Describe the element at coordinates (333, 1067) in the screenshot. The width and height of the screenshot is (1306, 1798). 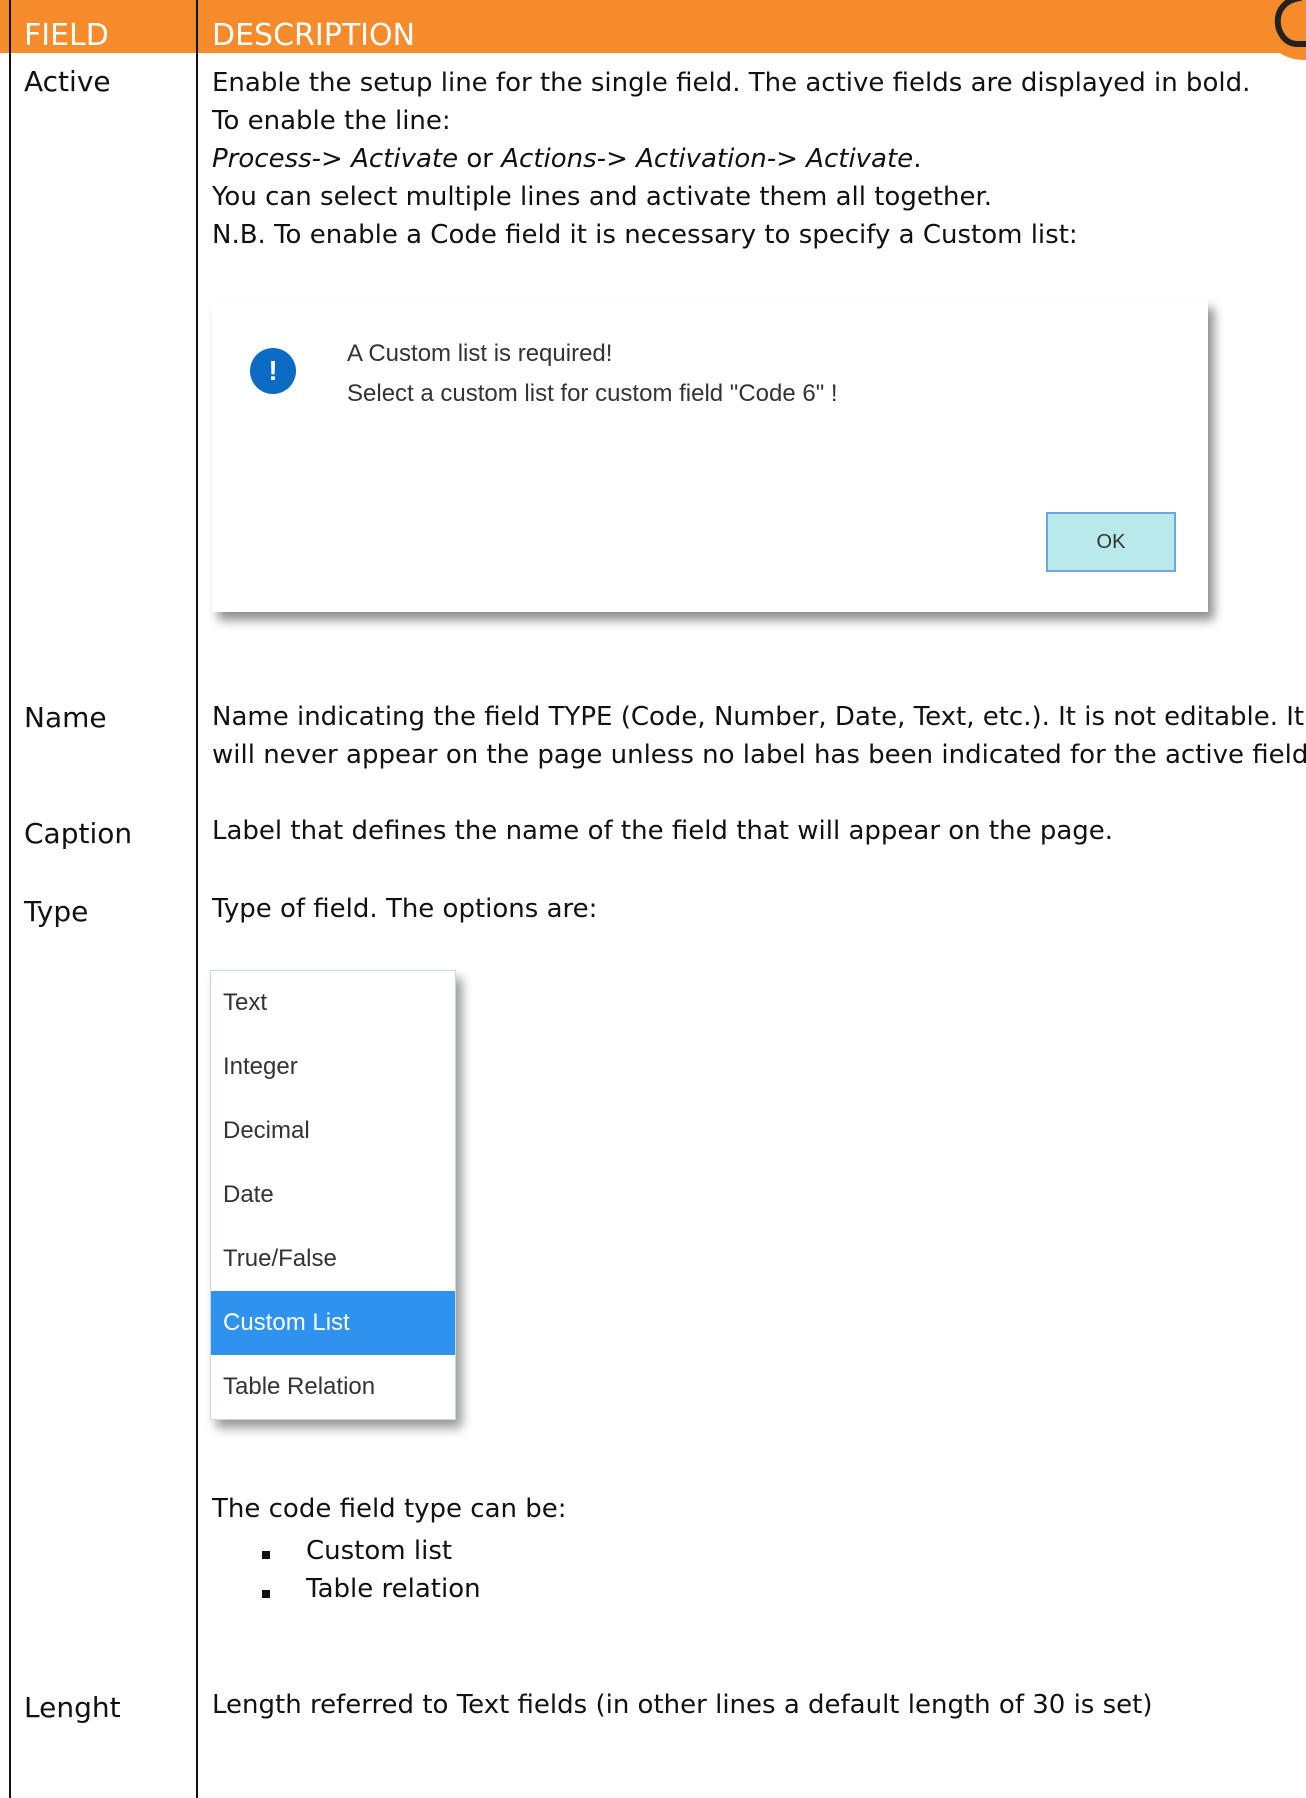
I see `dropdown-option-integer: Integer` at that location.